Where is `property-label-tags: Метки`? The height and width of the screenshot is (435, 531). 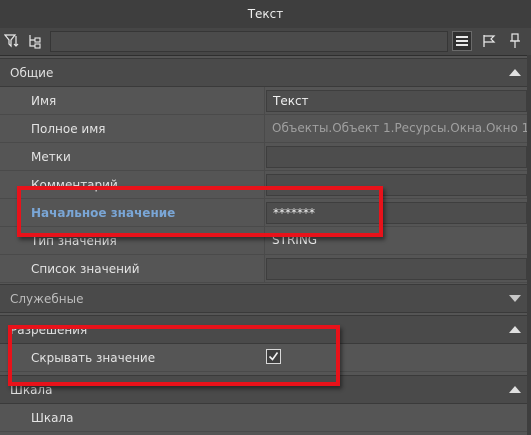 property-label-tags: Метки is located at coordinates (51, 157).